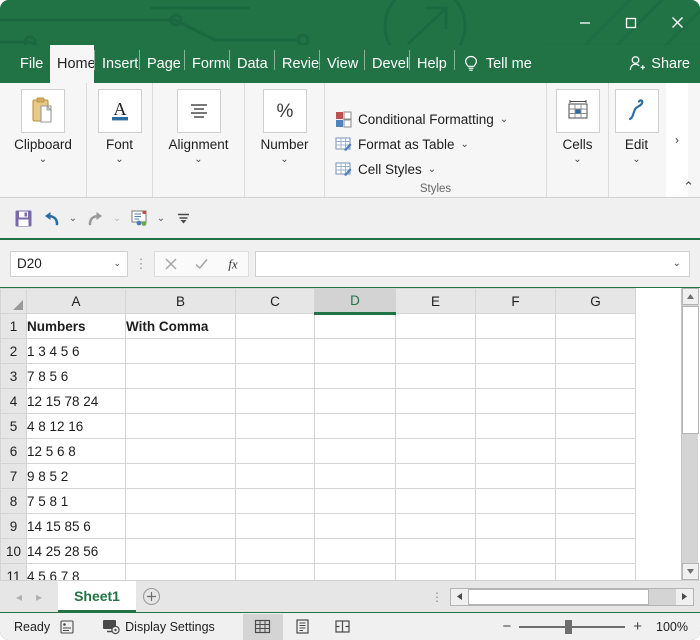 This screenshot has width=700, height=640. Describe the element at coordinates (472, 263) in the screenshot. I see `formula-input: ⌄` at that location.